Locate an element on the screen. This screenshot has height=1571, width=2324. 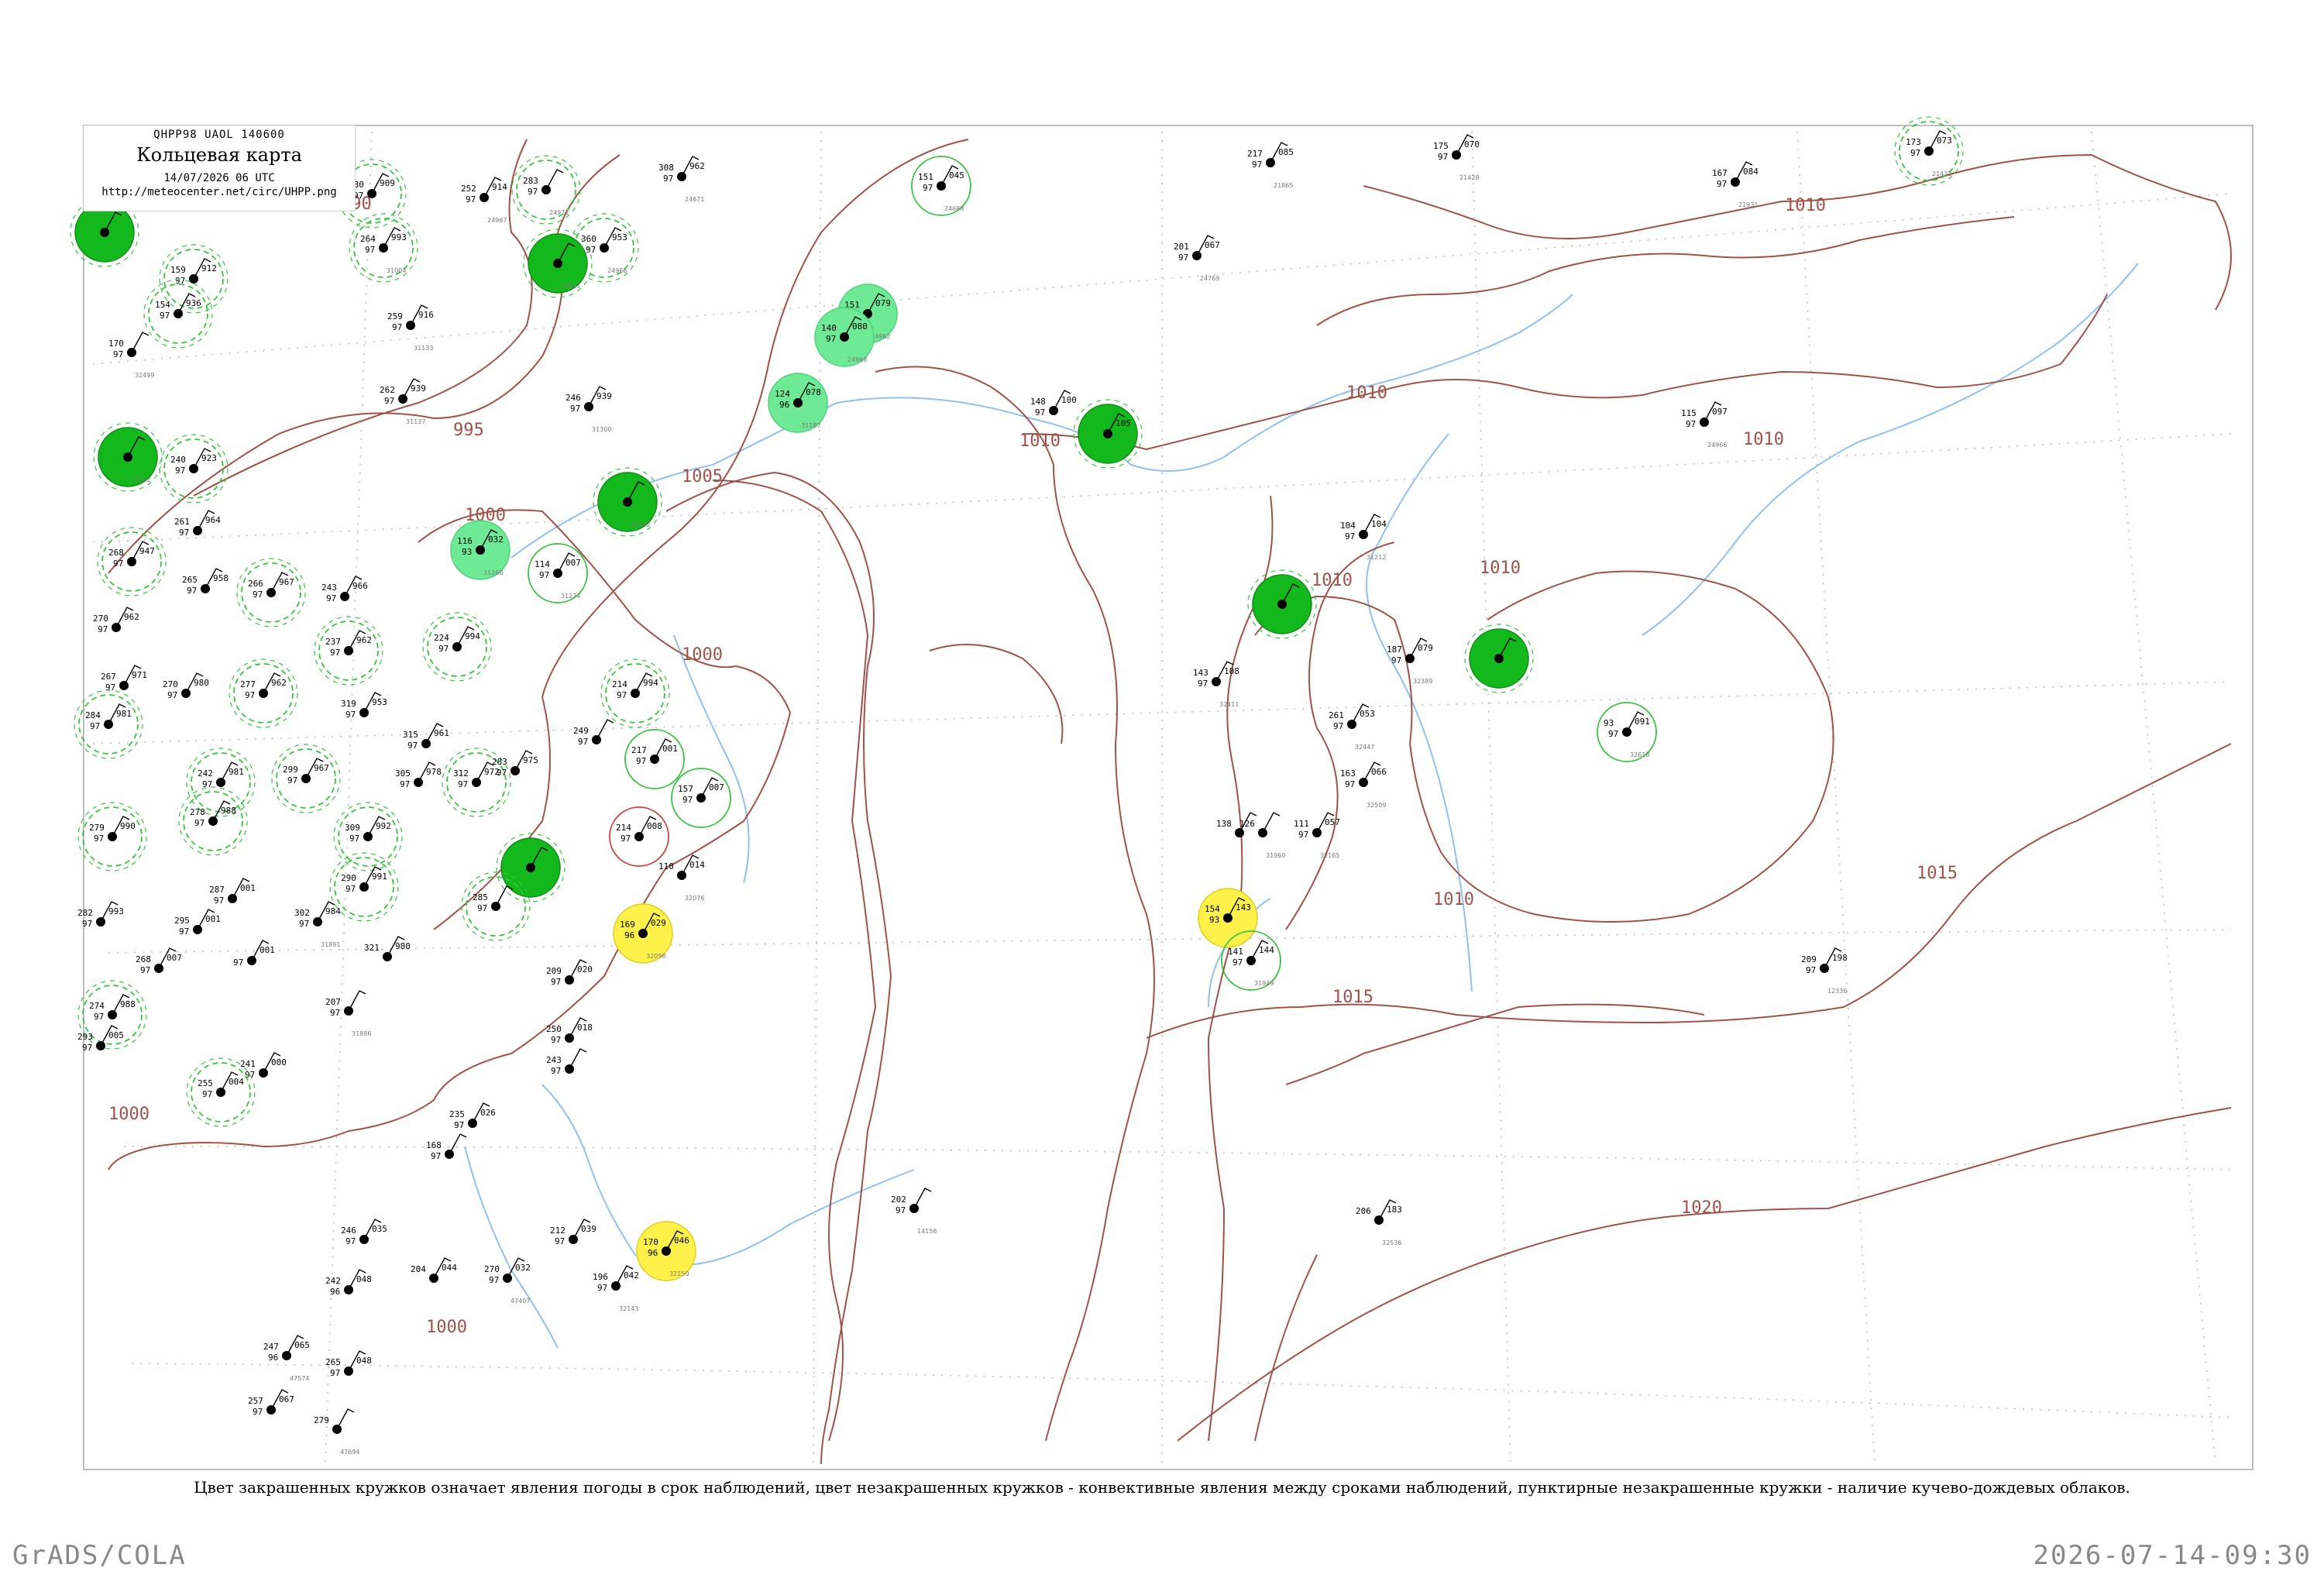
software-label: GrADS/COLA is located at coordinates (99, 1556).